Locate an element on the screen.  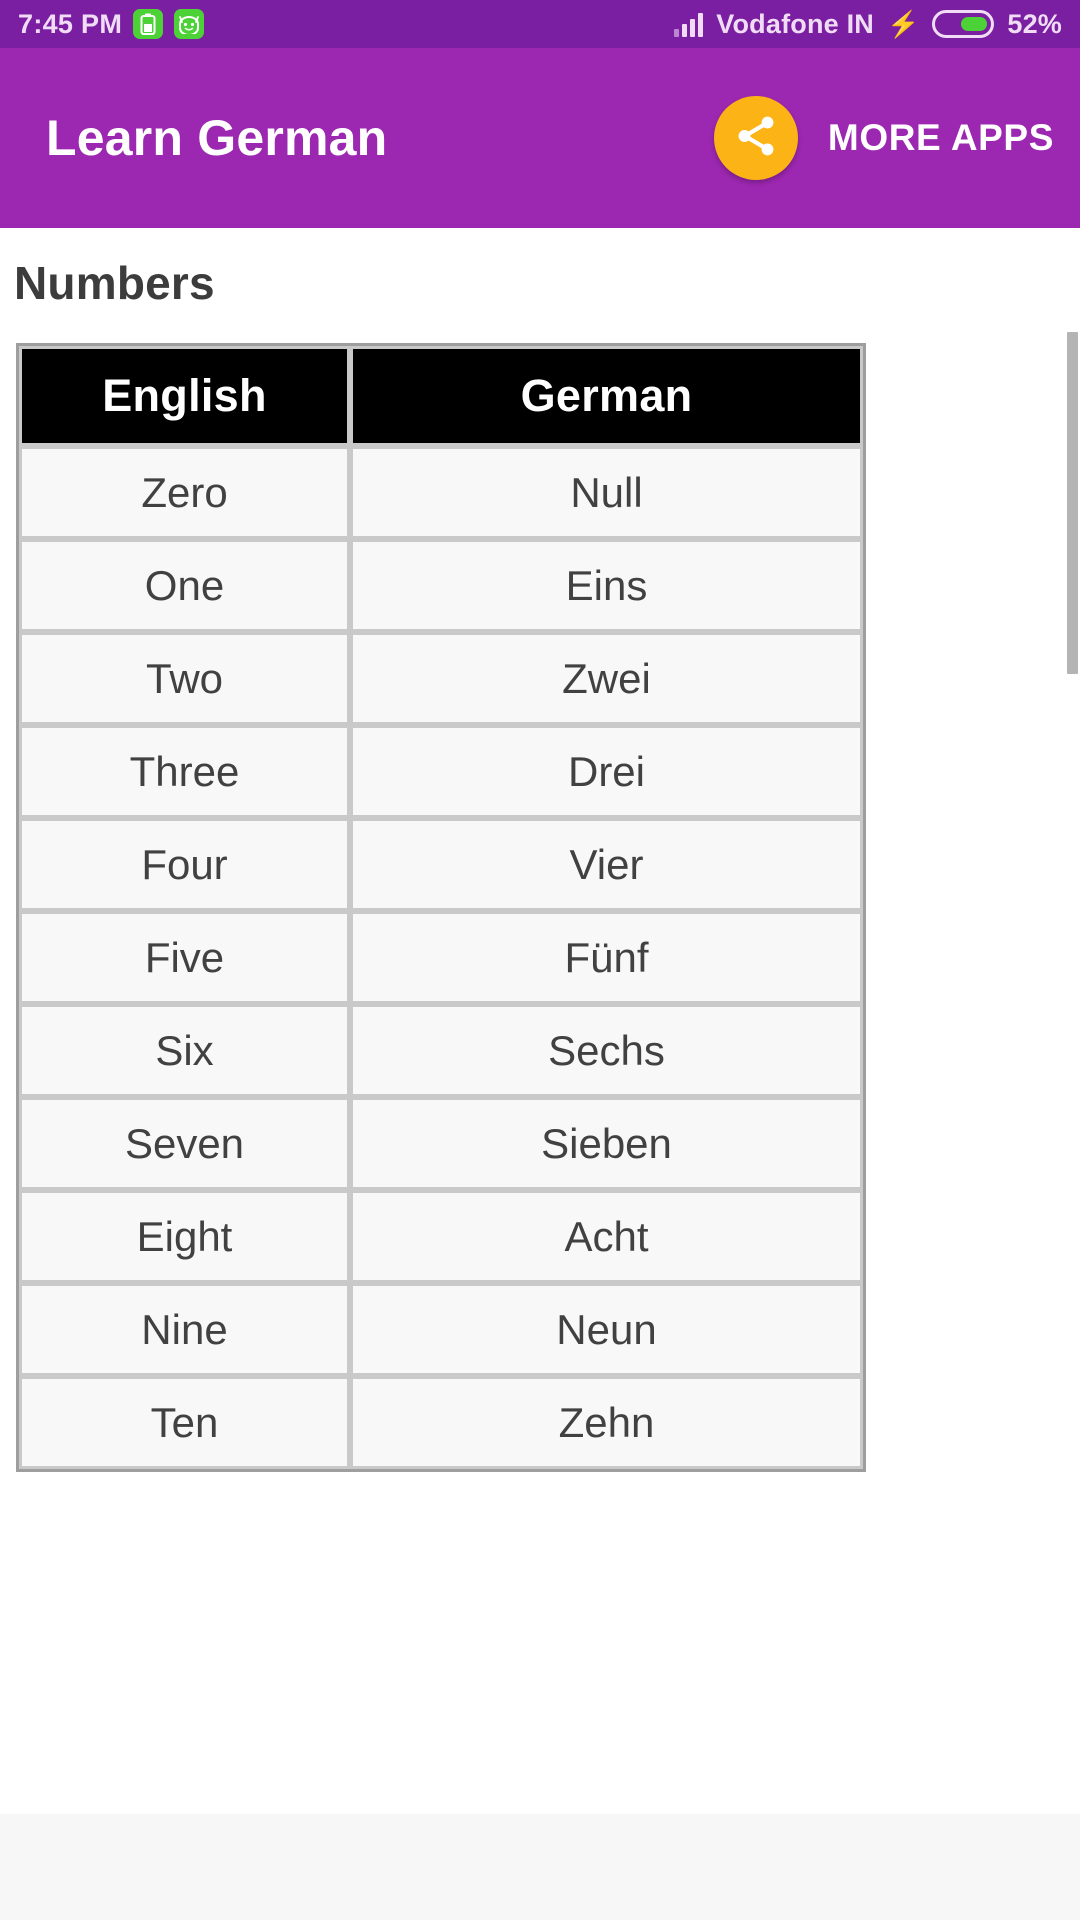
status-bar-clock: 7:45 PM is located at coordinates (70, 23).